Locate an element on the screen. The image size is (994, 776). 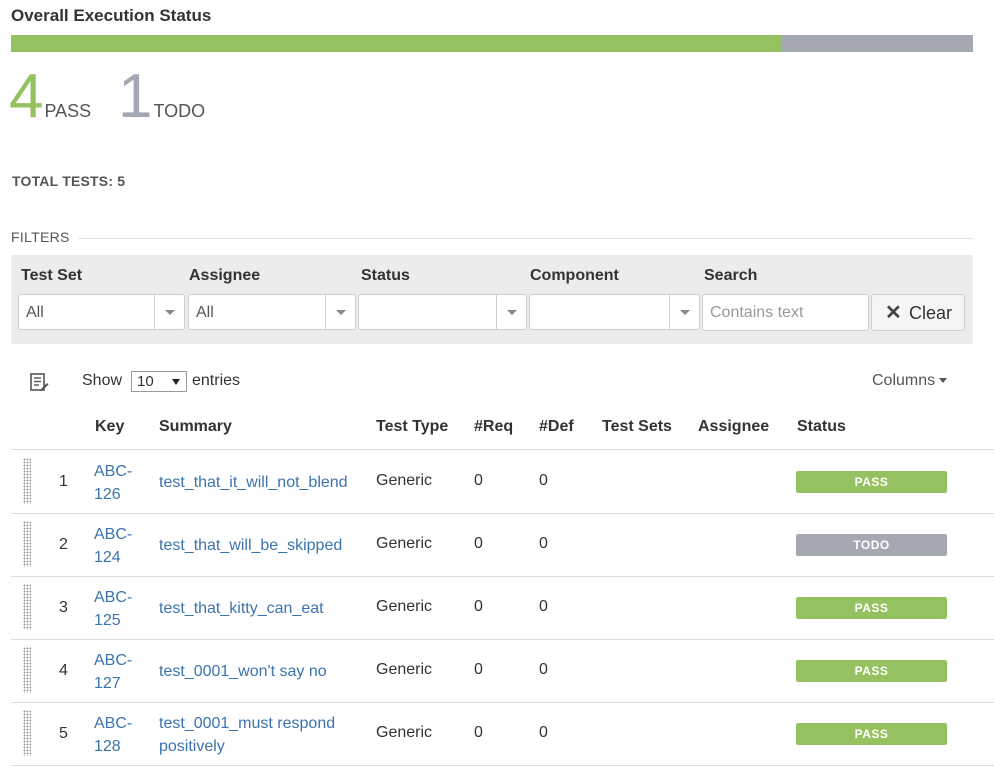
column-header-status: Status is located at coordinates (821, 427).